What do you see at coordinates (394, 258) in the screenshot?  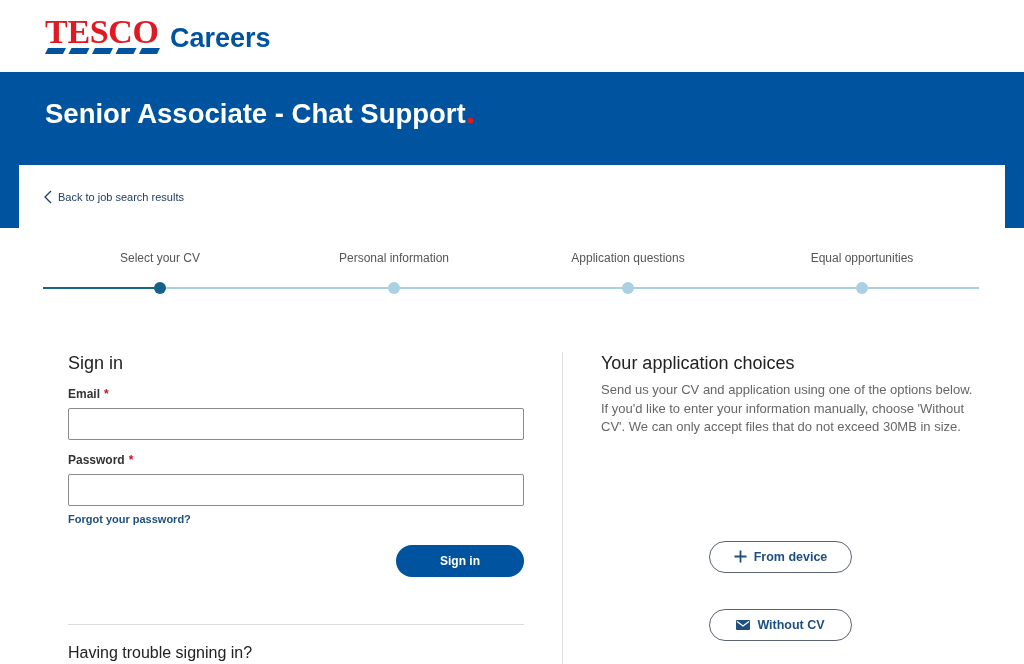 I see `step-label: Personal information` at bounding box center [394, 258].